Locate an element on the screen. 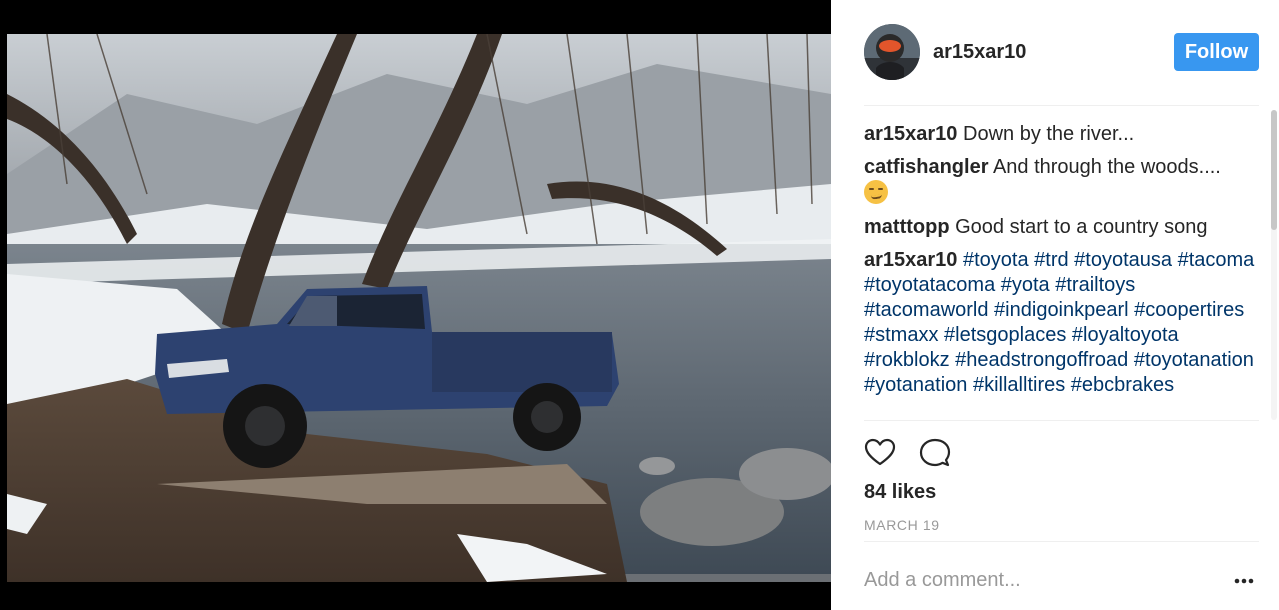 The image size is (1279, 610). post-actions: 84 likes MARCH 19 is located at coordinates (1061, 480).